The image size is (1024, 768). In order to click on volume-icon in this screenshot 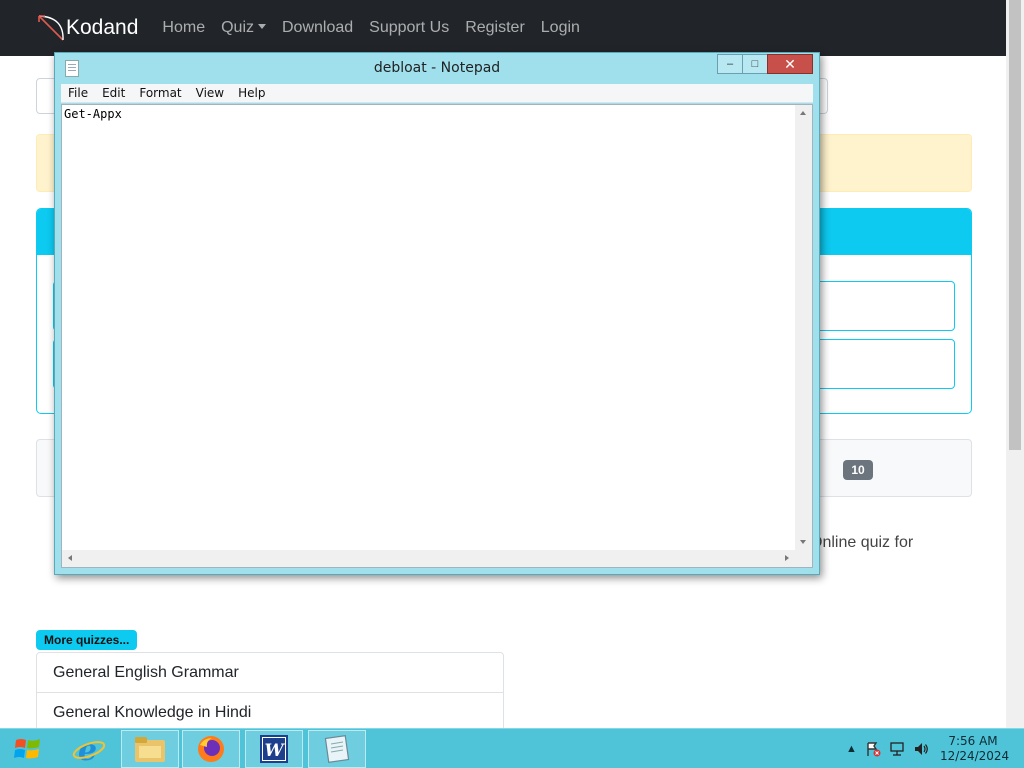, I will do `click(921, 749)`.